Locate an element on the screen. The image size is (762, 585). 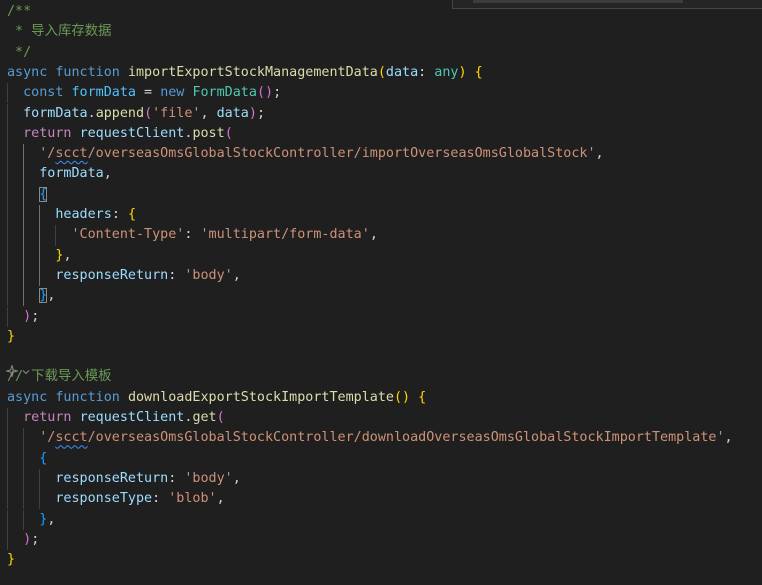
code-token: ) is located at coordinates (252, 113).